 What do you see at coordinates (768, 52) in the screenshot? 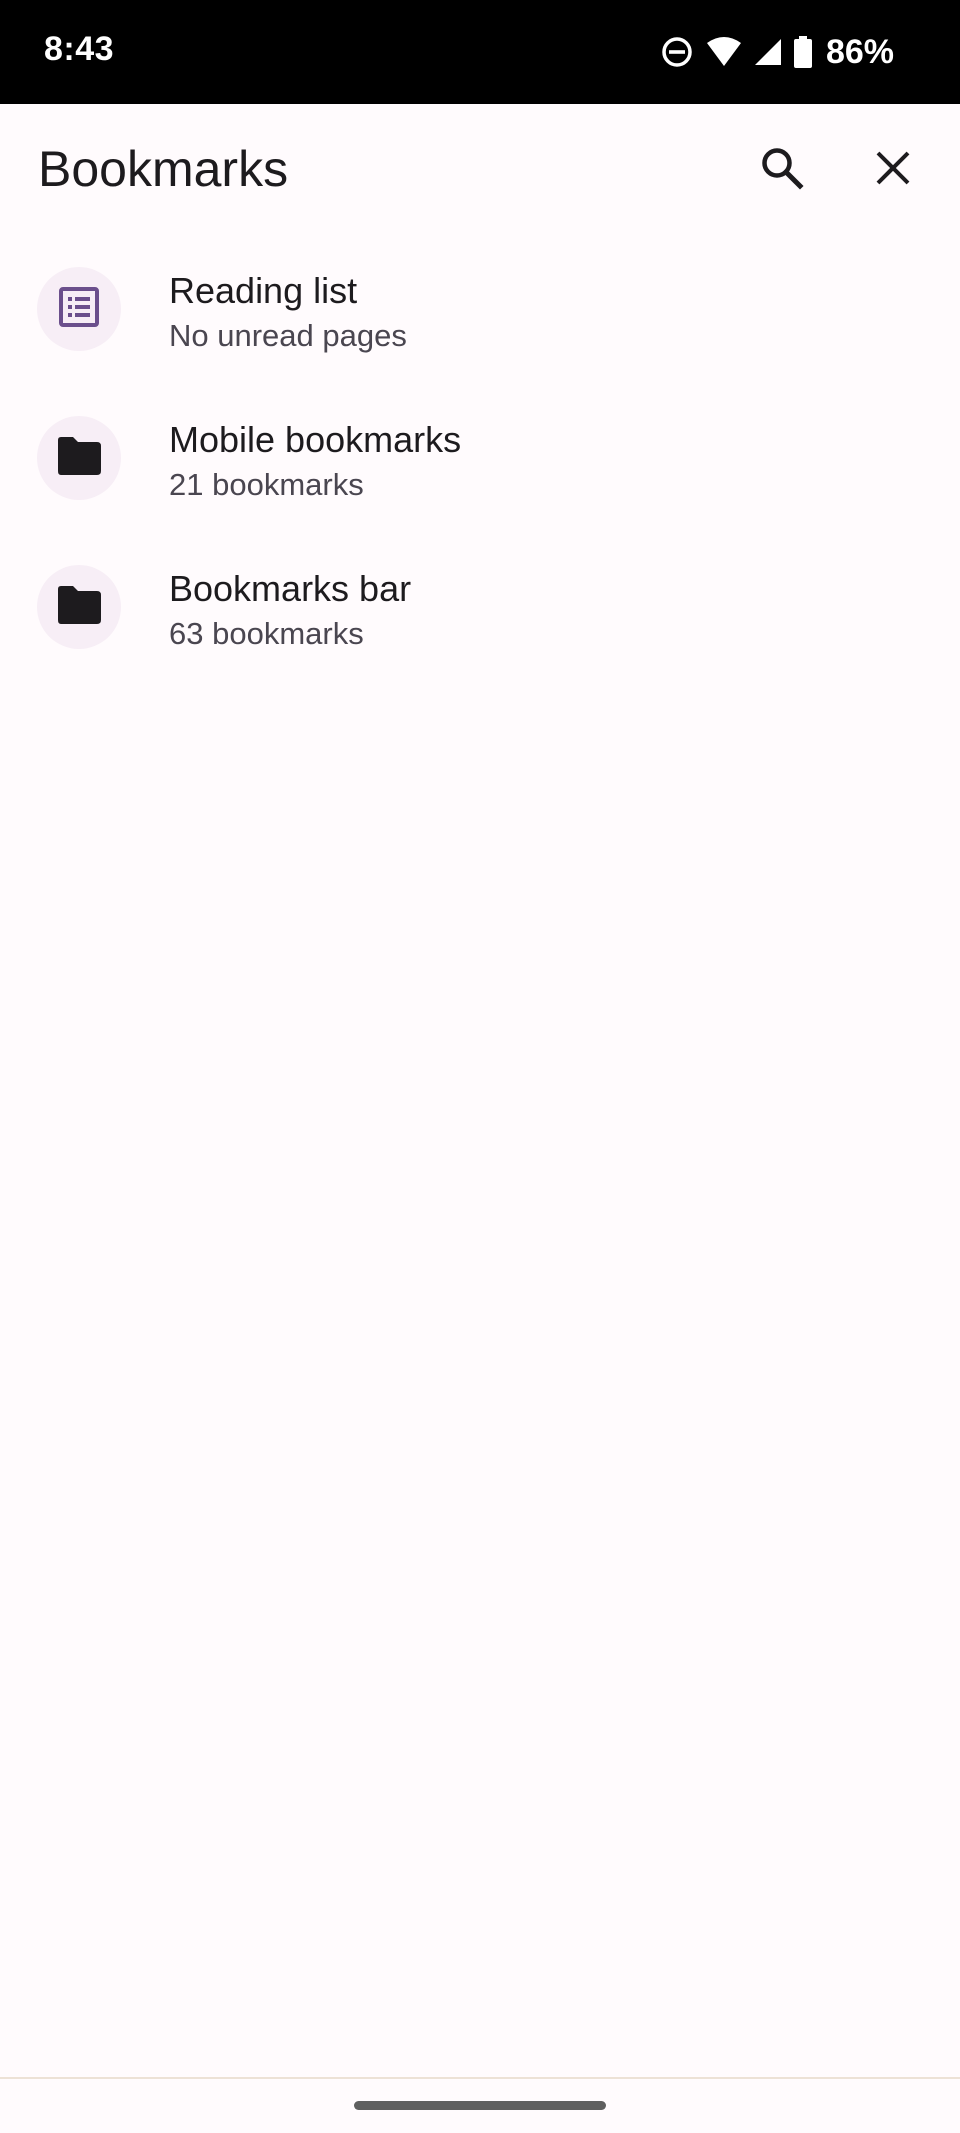
I see `cell-signal-icon` at bounding box center [768, 52].